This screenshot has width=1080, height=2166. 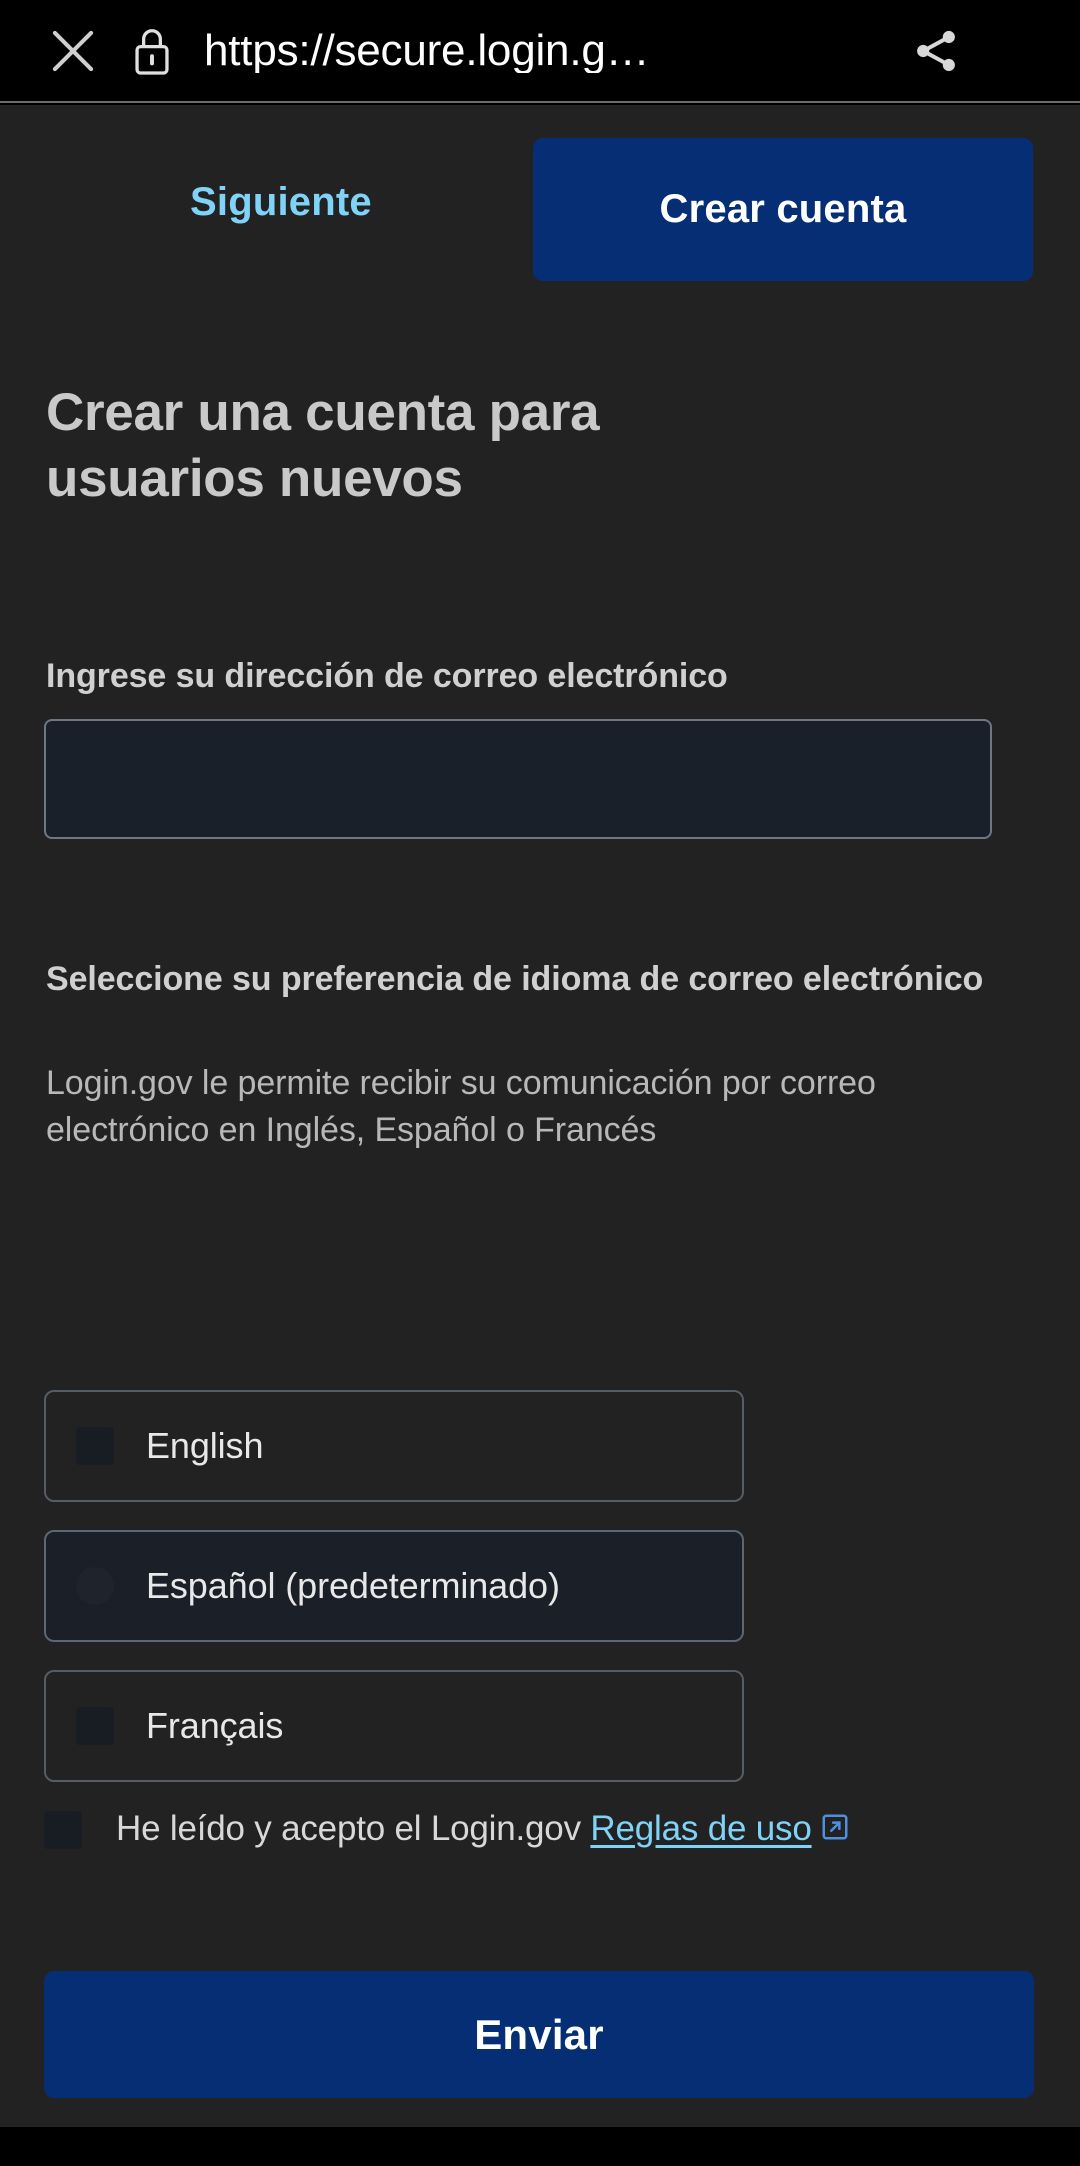 What do you see at coordinates (539, 2034) in the screenshot?
I see `enviar-submit-button: Enviar` at bounding box center [539, 2034].